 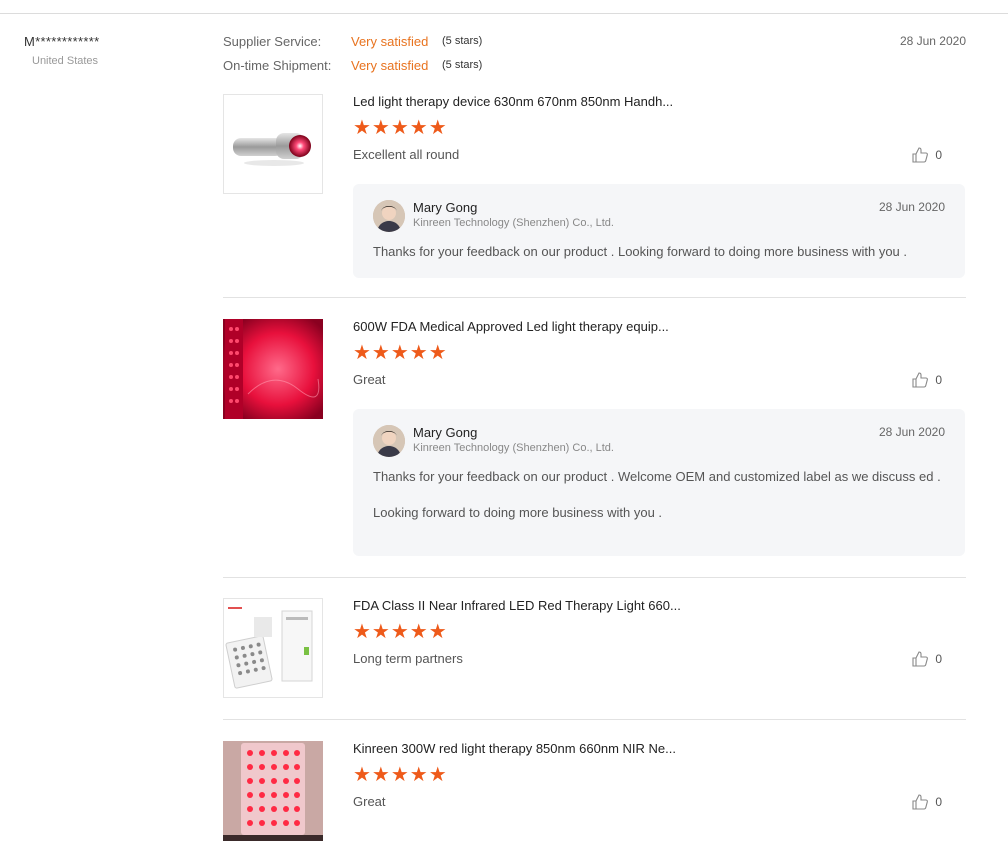 I want to click on top-divider, so click(x=504, y=13).